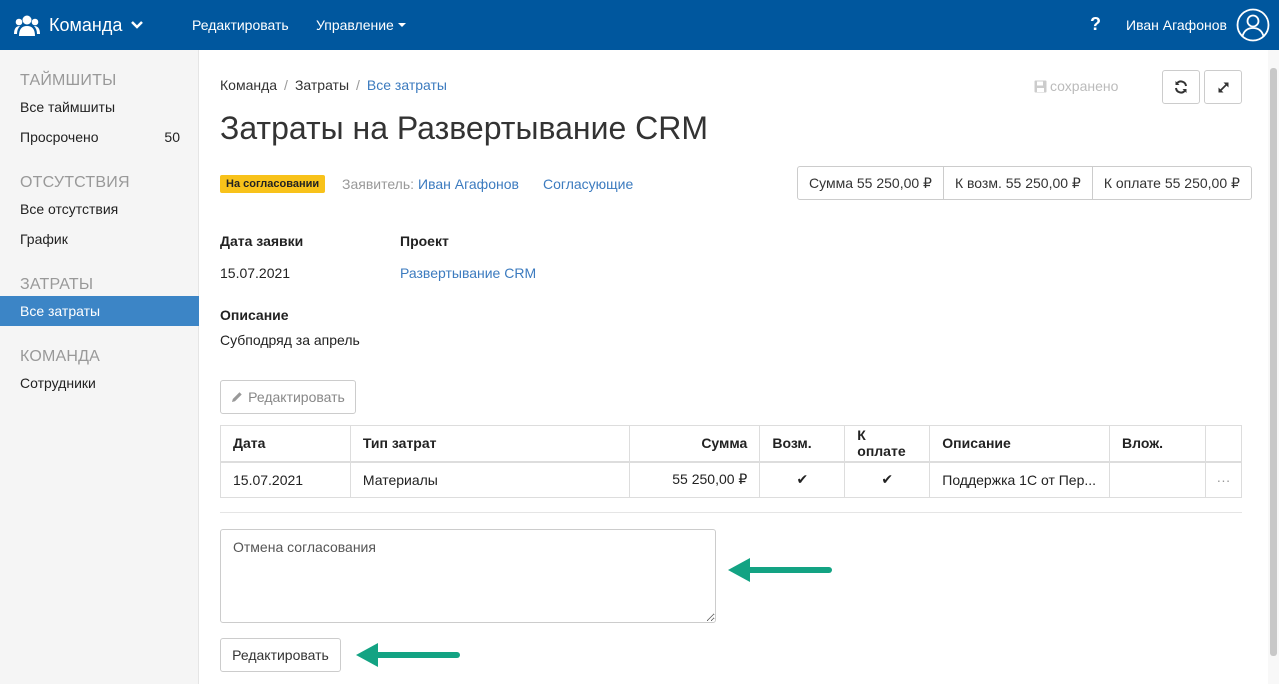 This screenshot has height=684, width=1279. What do you see at coordinates (68, 80) in the screenshot?
I see `sidebar-heading-timesheets: ТАЙМШИТЫ` at bounding box center [68, 80].